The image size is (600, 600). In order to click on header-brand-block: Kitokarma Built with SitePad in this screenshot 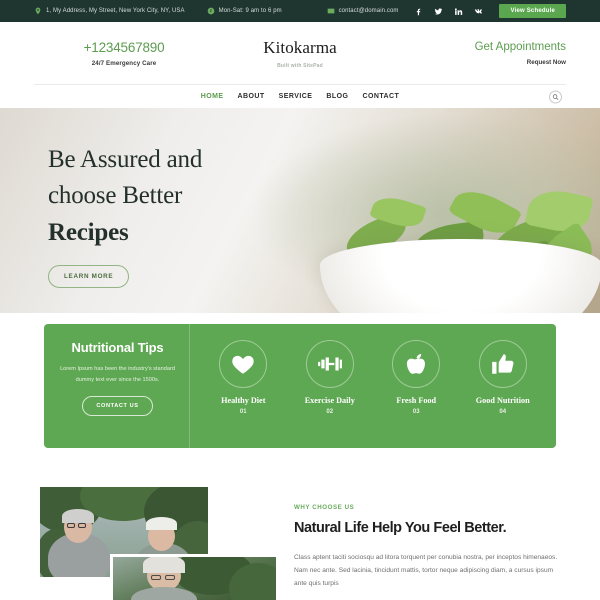, I will do `click(300, 53)`.